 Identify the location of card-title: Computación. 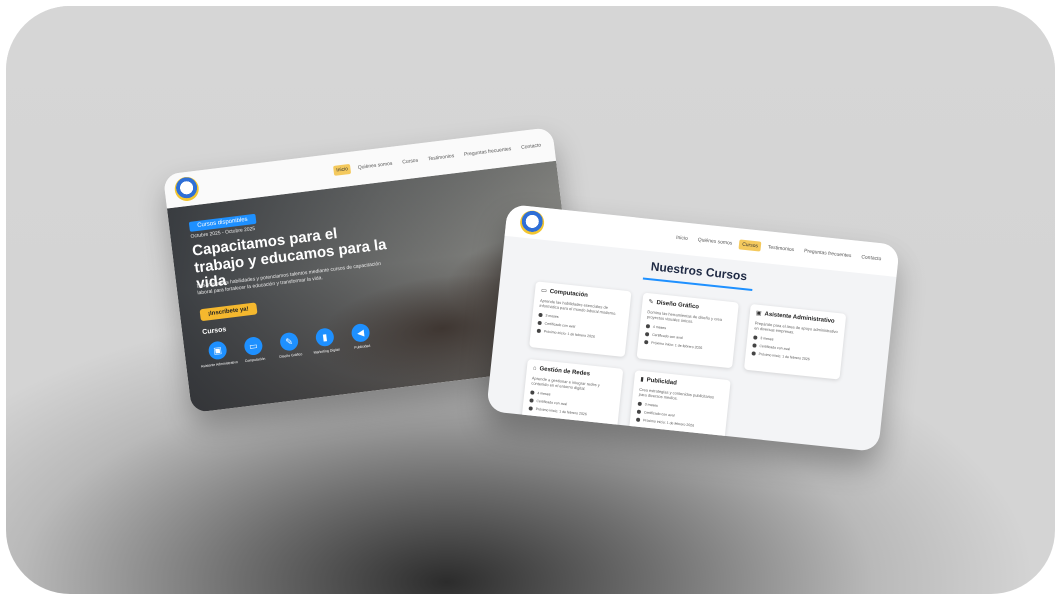
(569, 293).